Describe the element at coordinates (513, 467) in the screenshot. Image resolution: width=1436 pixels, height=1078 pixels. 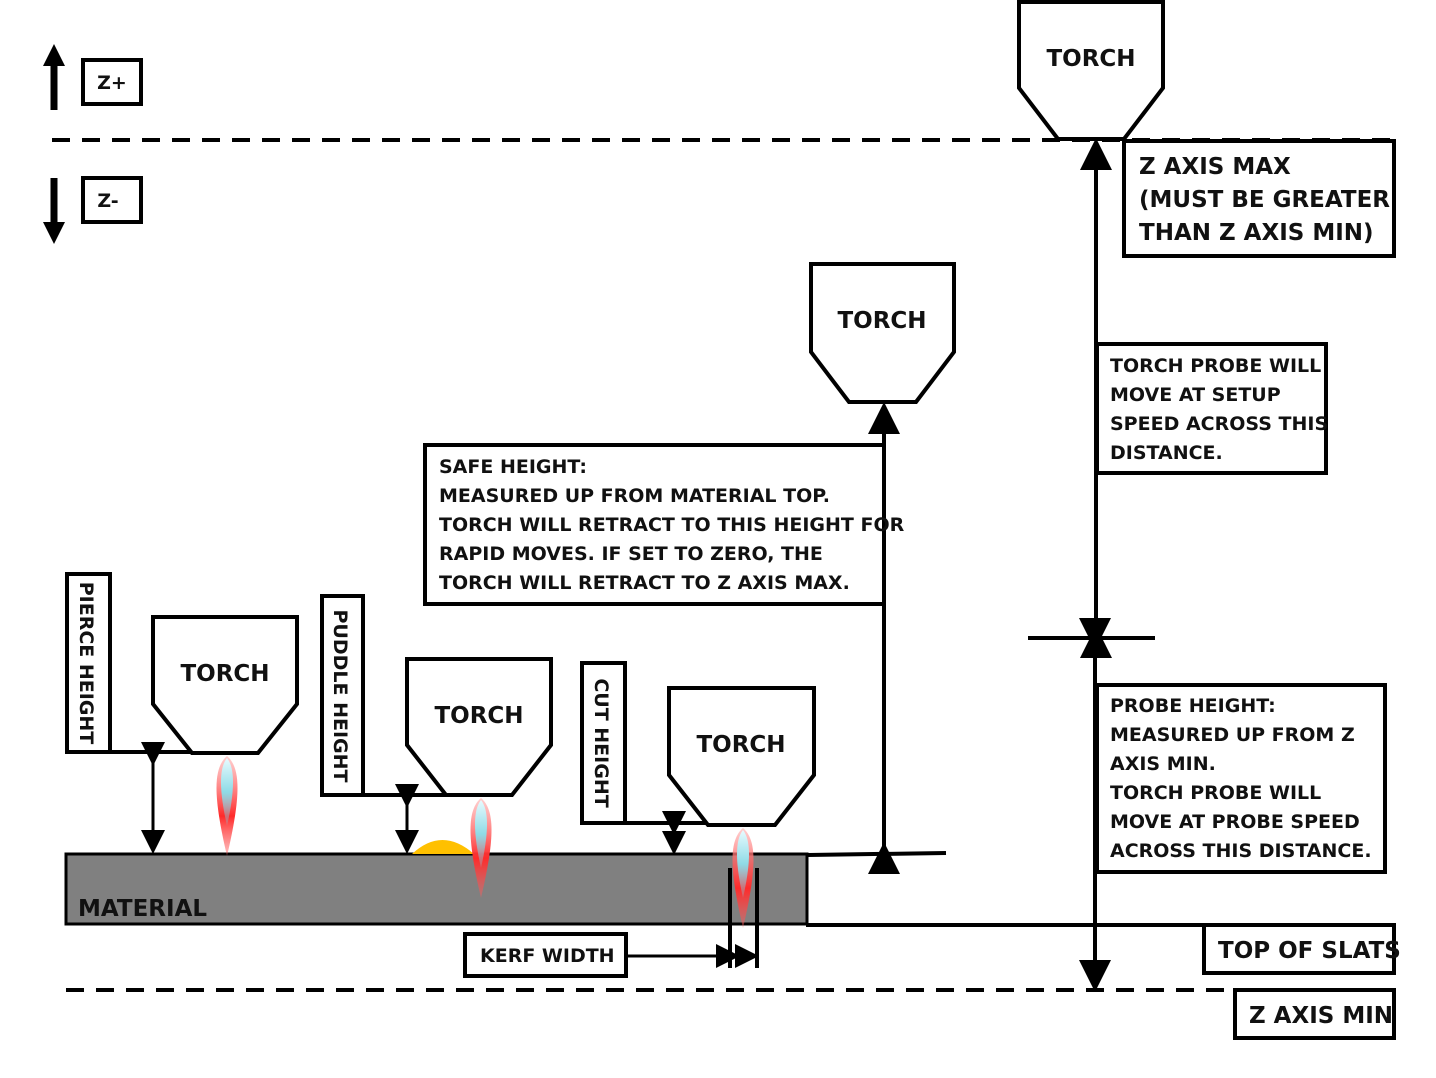
I see `safe-height-line-1: SAFE HEIGHT:` at that location.